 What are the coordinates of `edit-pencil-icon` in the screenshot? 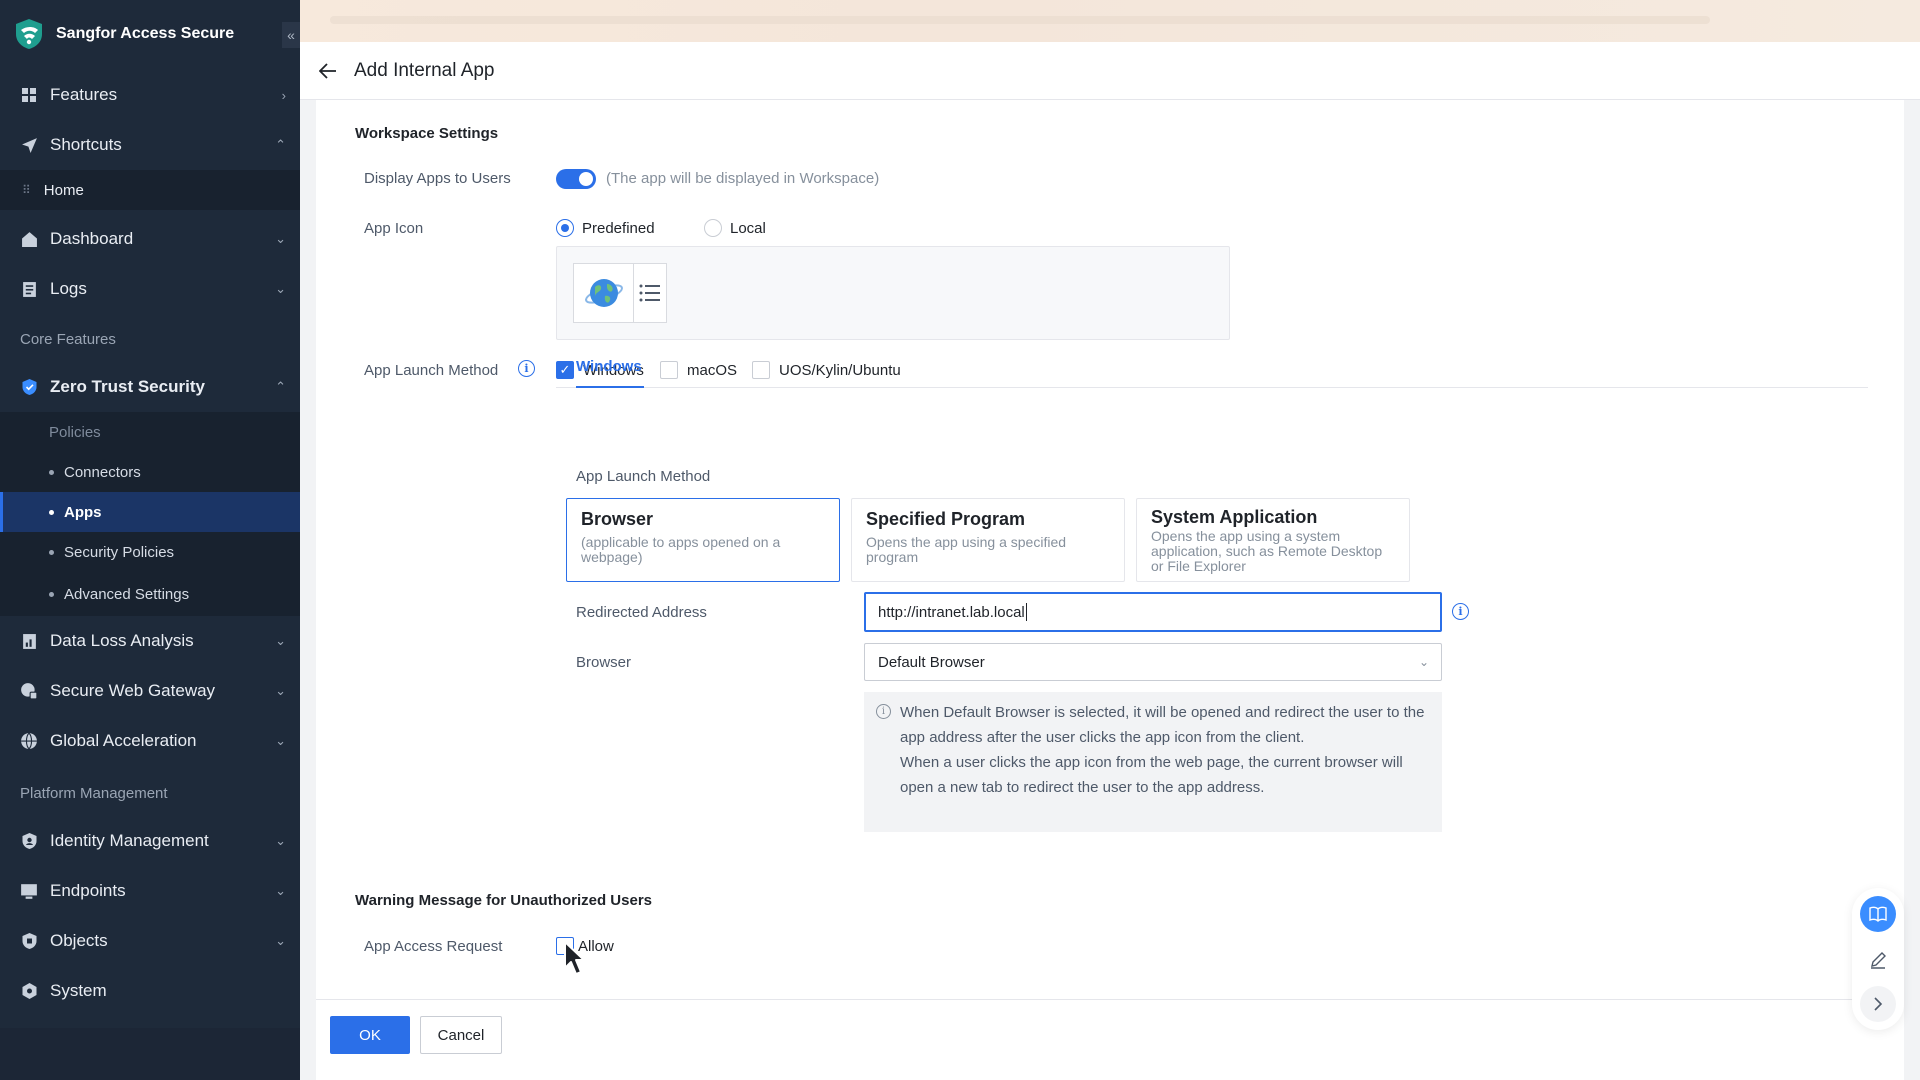 It's located at (1878, 960).